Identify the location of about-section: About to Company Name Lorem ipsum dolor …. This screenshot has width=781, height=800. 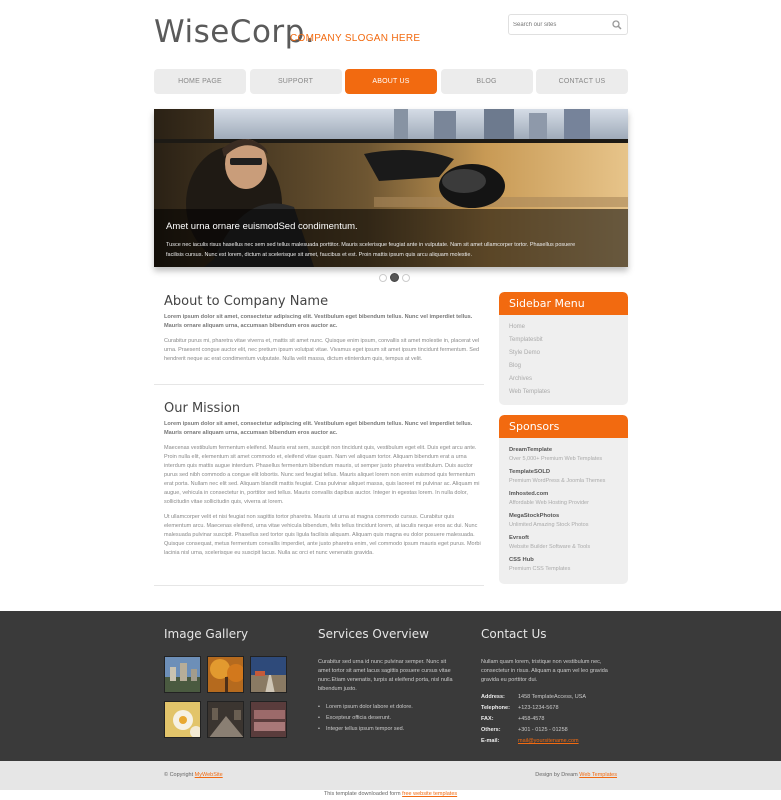
(323, 329).